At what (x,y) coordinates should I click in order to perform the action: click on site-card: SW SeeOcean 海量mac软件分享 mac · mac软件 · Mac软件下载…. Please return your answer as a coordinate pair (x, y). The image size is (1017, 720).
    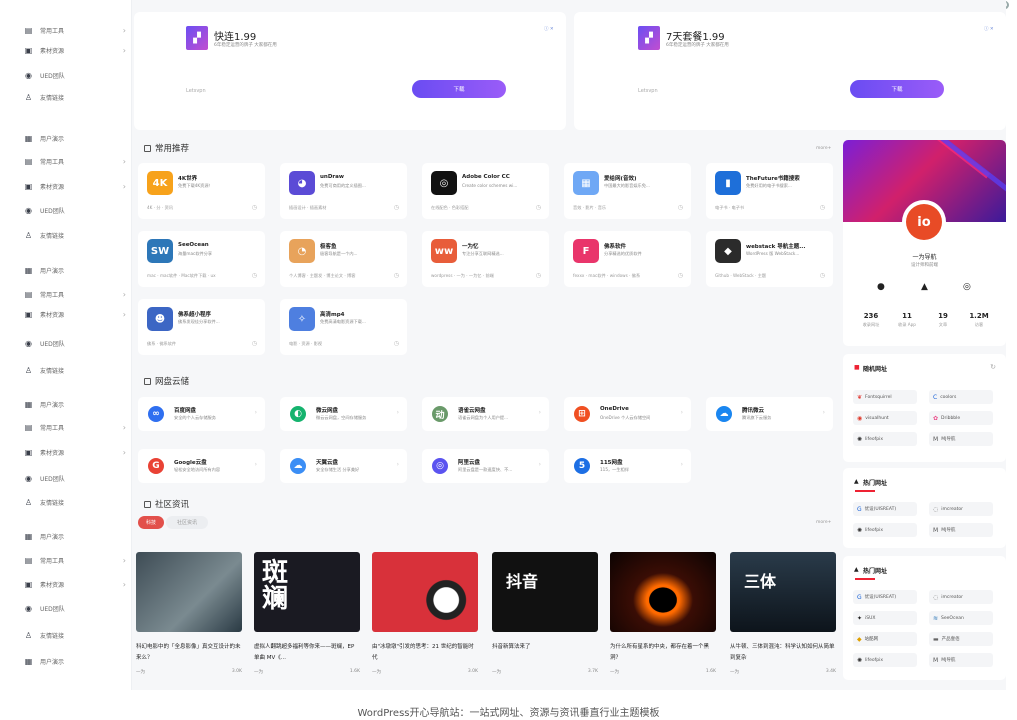
    Looking at the image, I should click on (201, 259).